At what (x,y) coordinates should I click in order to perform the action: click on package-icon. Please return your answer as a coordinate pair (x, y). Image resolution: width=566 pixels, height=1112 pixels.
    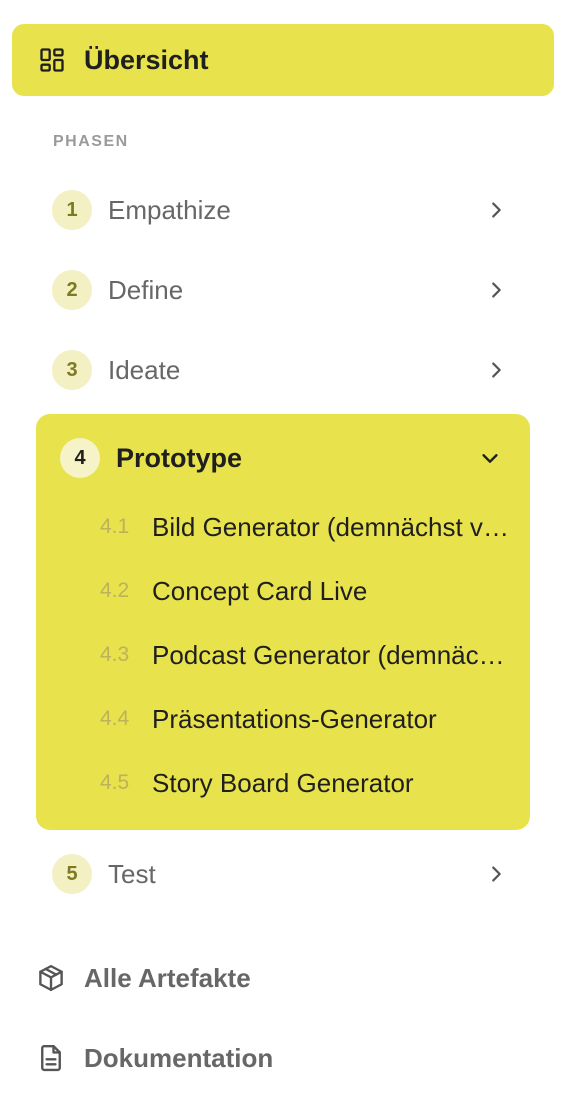
    Looking at the image, I should click on (51, 978).